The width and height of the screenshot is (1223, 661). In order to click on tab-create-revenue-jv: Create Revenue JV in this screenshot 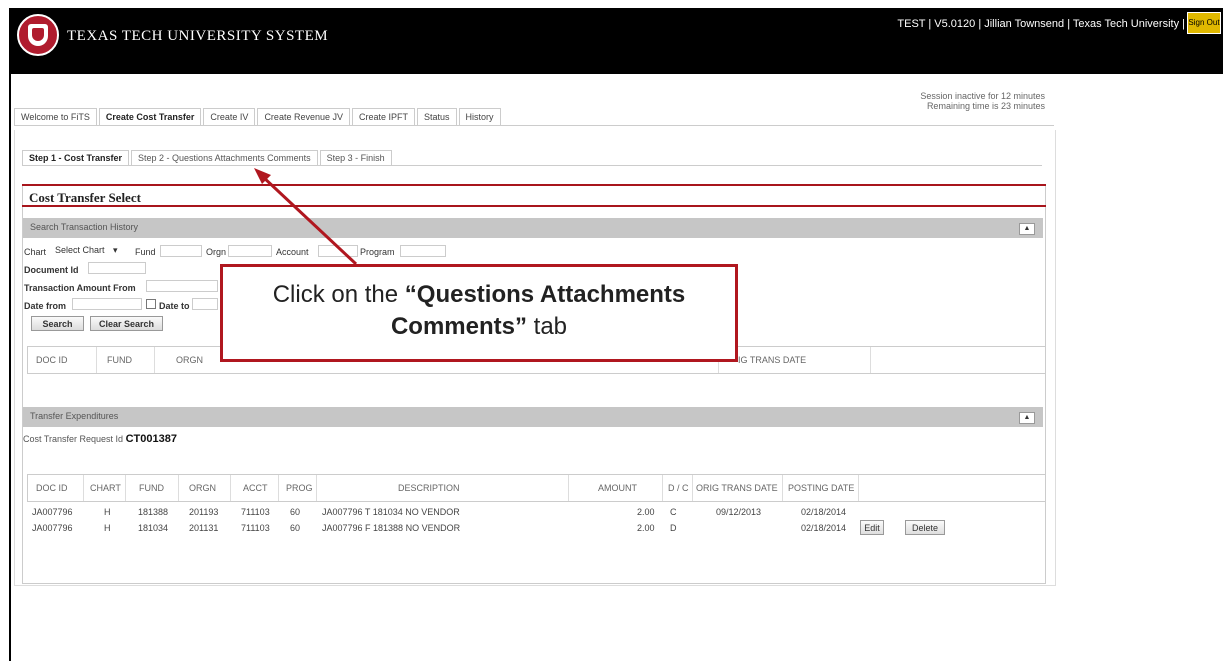, I will do `click(303, 116)`.